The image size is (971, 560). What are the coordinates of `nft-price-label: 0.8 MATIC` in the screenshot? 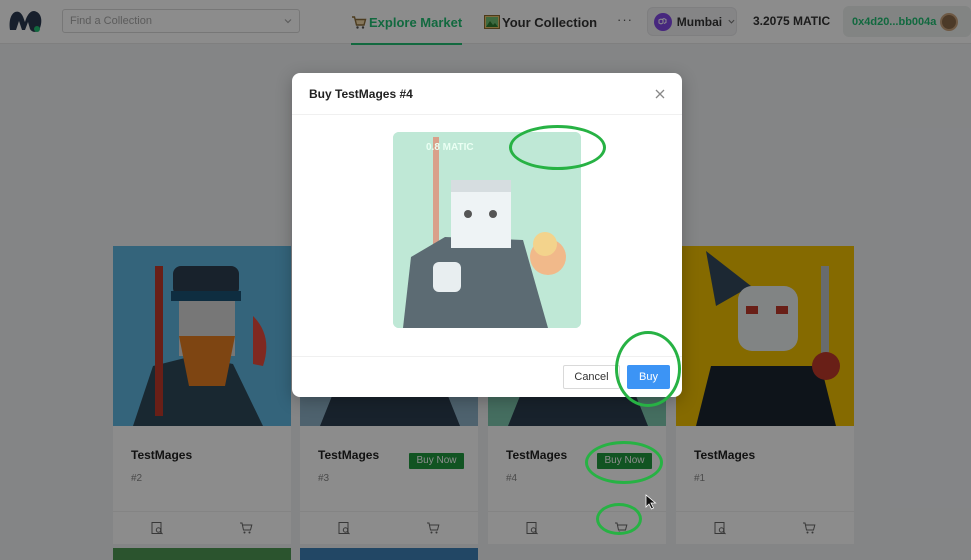 It's located at (450, 147).